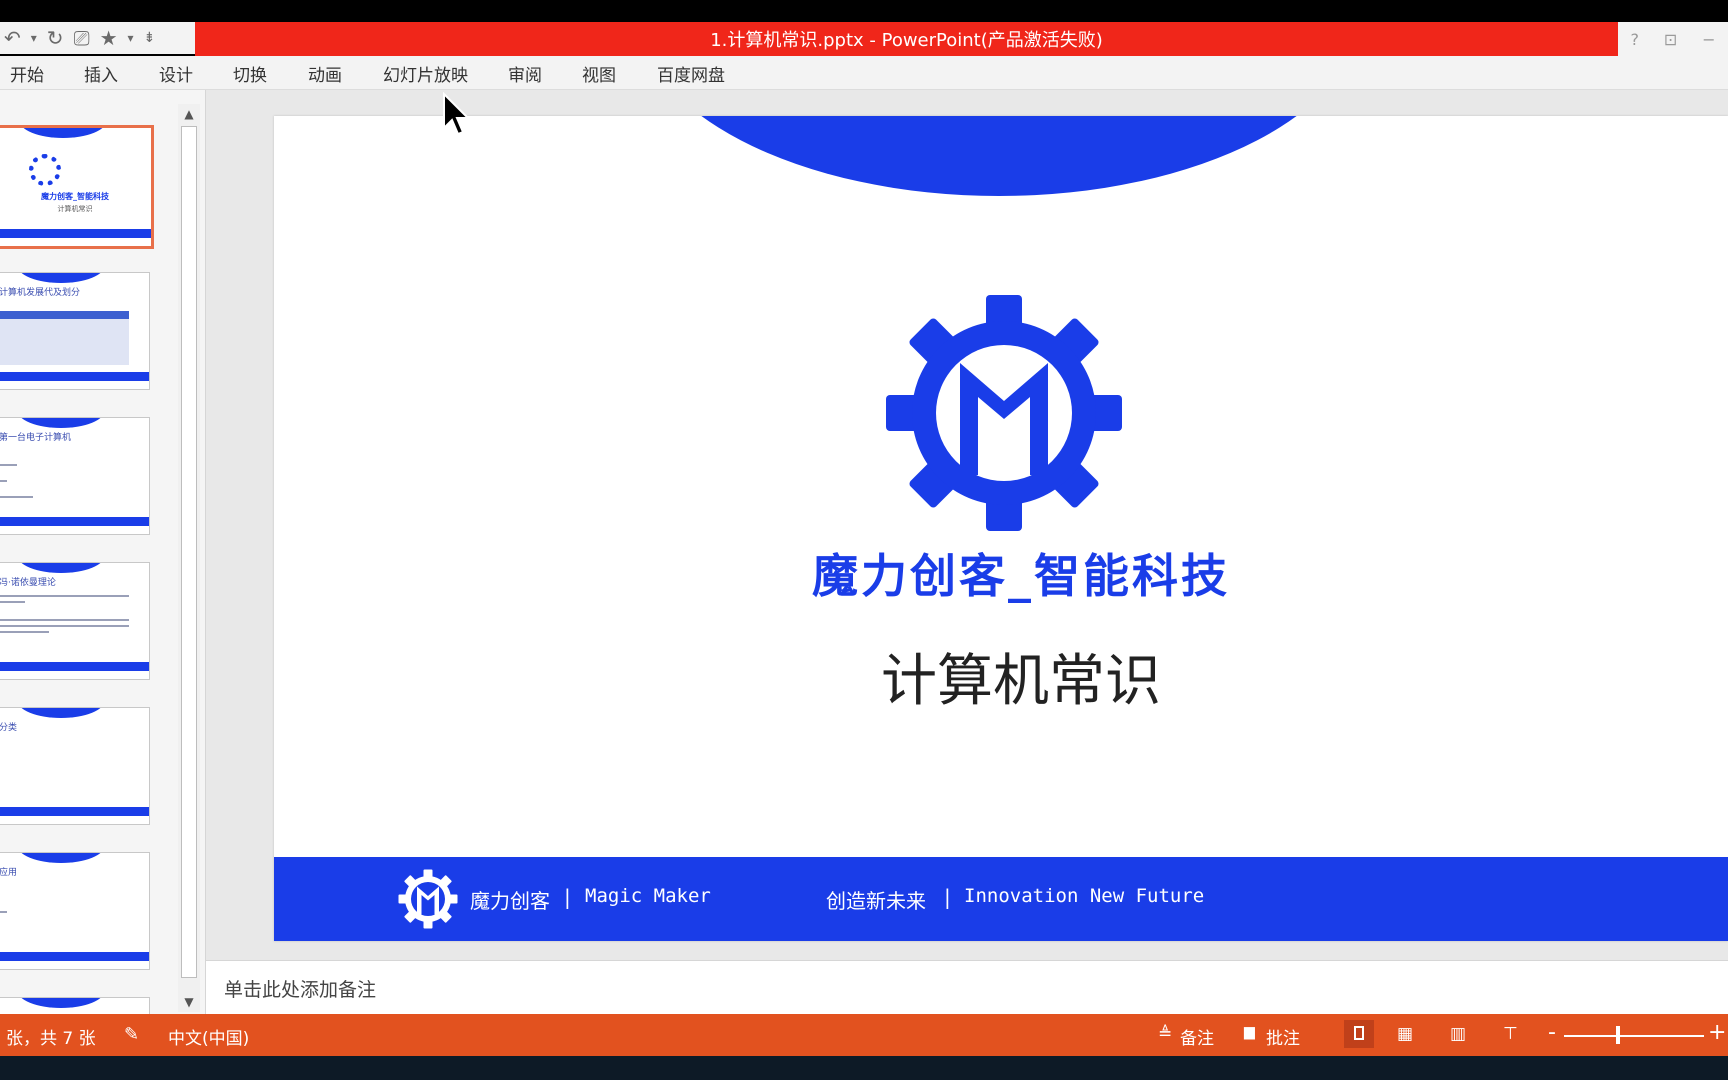  I want to click on footer-slogan-en: Innovation New Future, so click(1084, 896).